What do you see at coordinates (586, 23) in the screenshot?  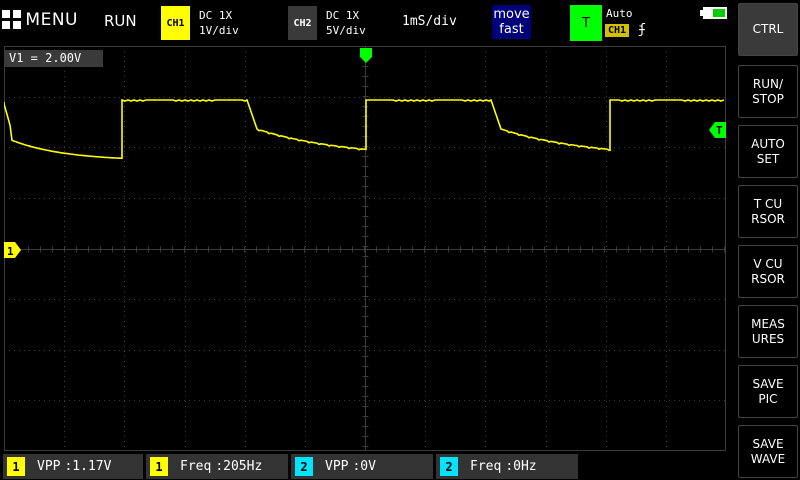 I see `trigger-button: T` at bounding box center [586, 23].